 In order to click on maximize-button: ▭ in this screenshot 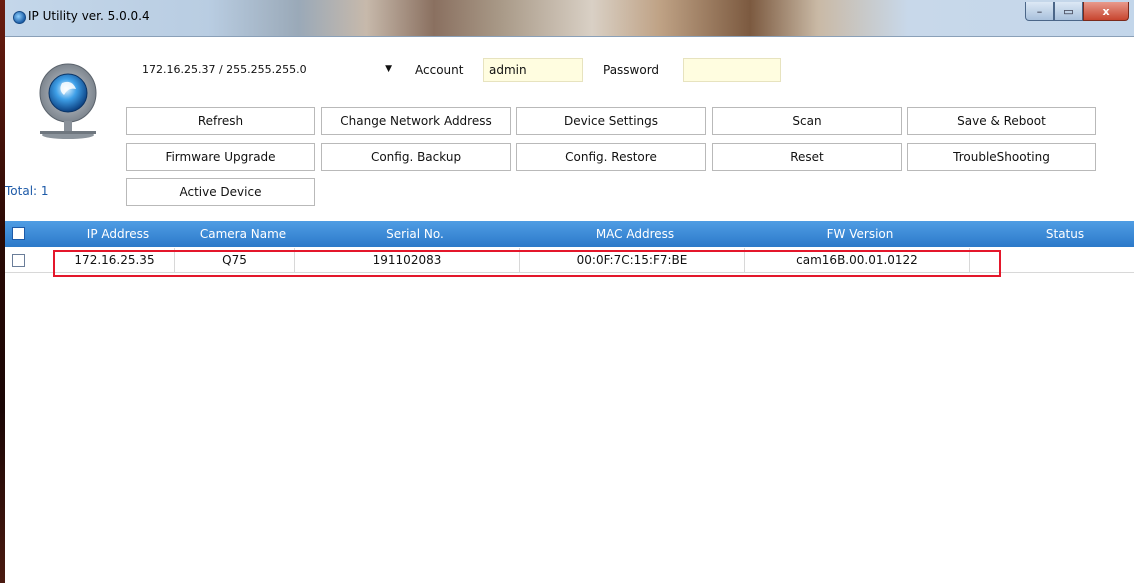, I will do `click(1068, 11)`.